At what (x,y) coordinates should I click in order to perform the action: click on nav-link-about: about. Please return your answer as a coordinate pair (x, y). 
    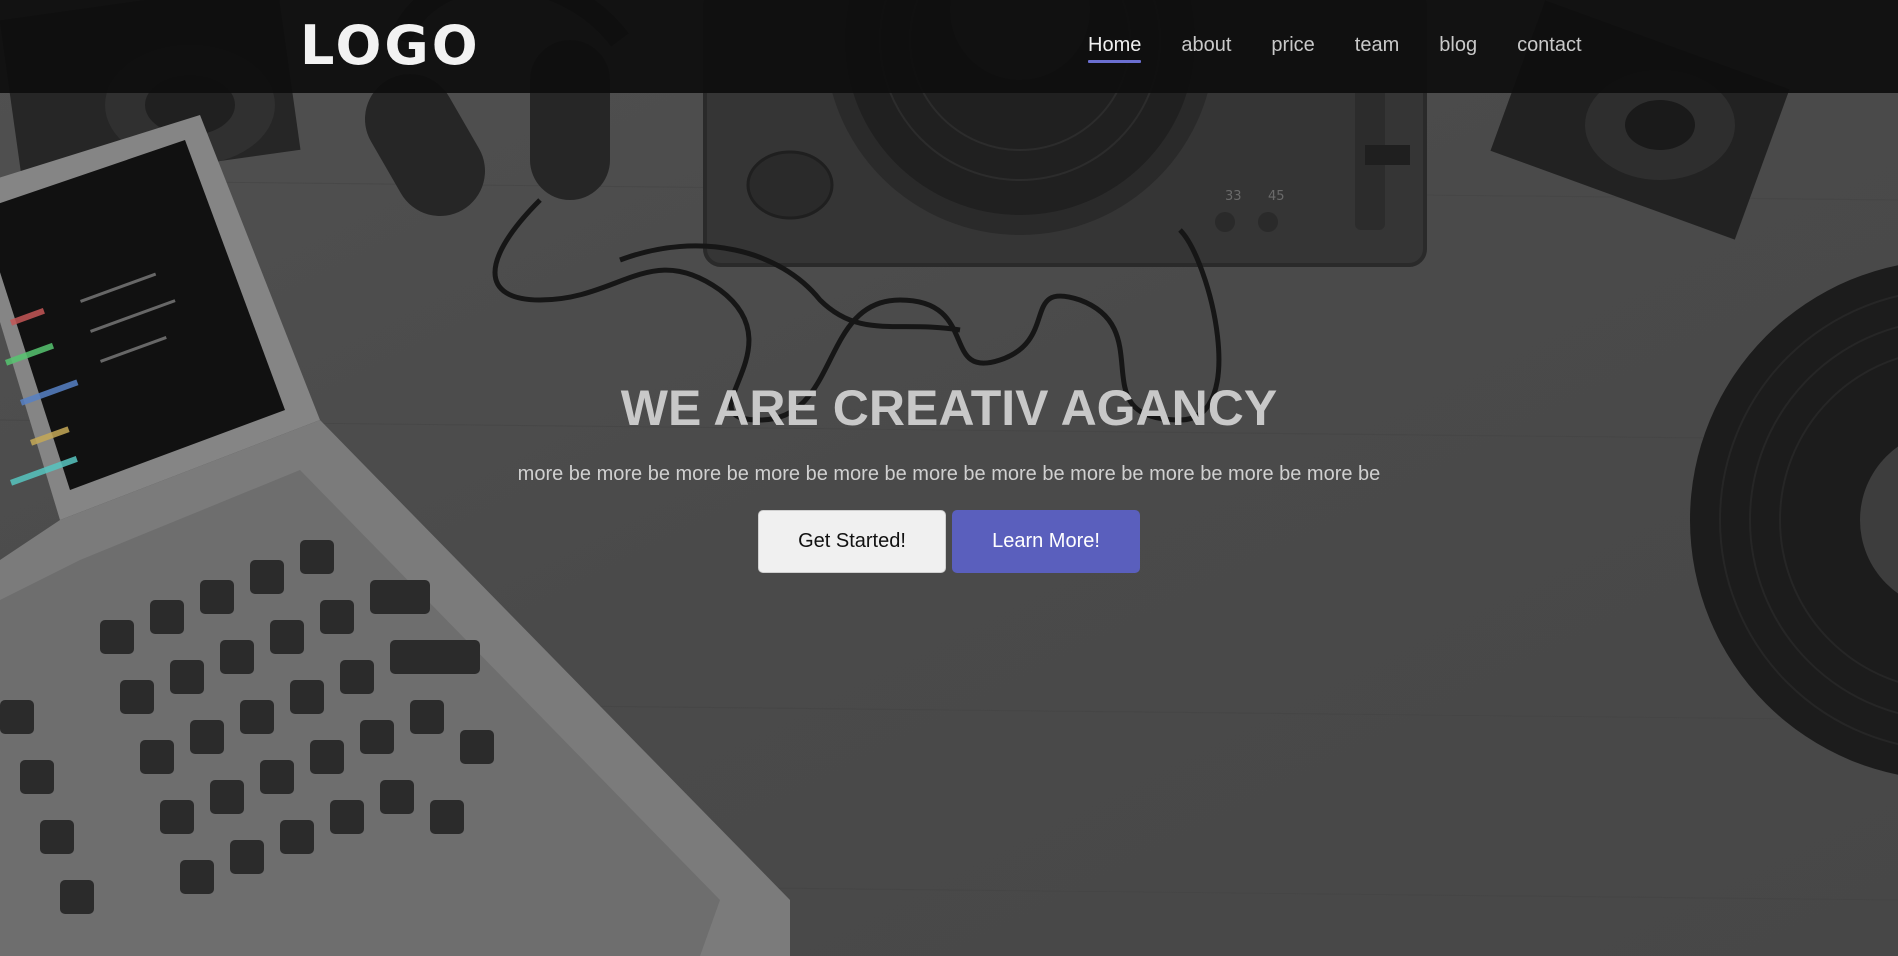
    Looking at the image, I should click on (1206, 45).